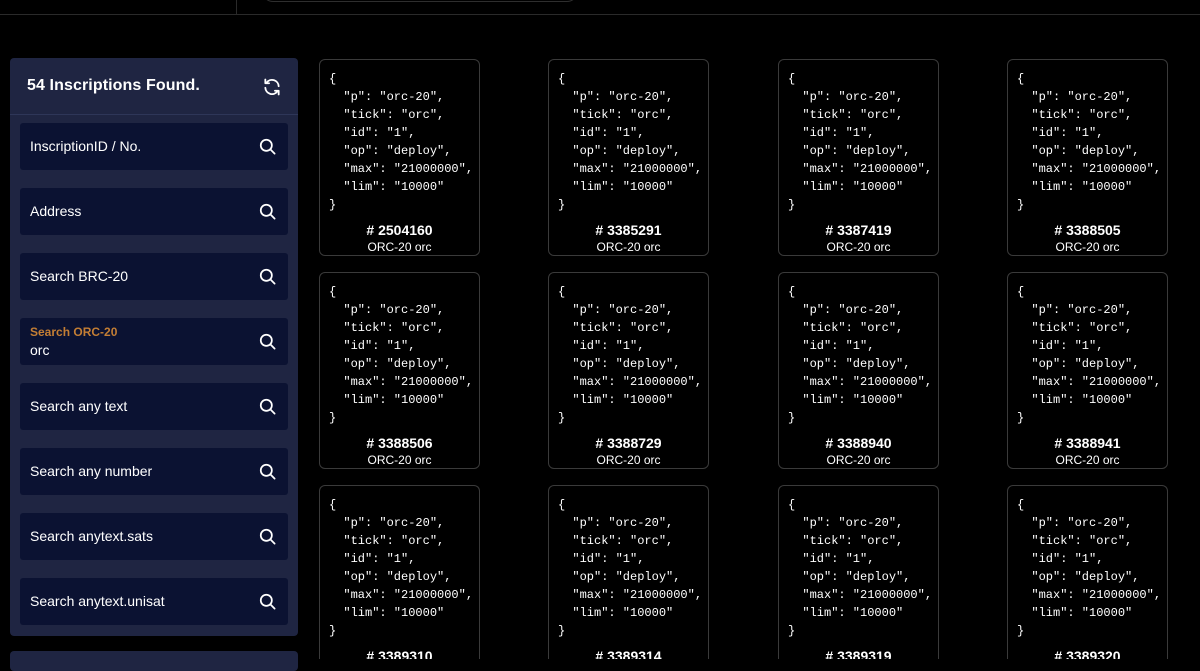  What do you see at coordinates (154, 471) in the screenshot?
I see `number-search-field: Search any number` at bounding box center [154, 471].